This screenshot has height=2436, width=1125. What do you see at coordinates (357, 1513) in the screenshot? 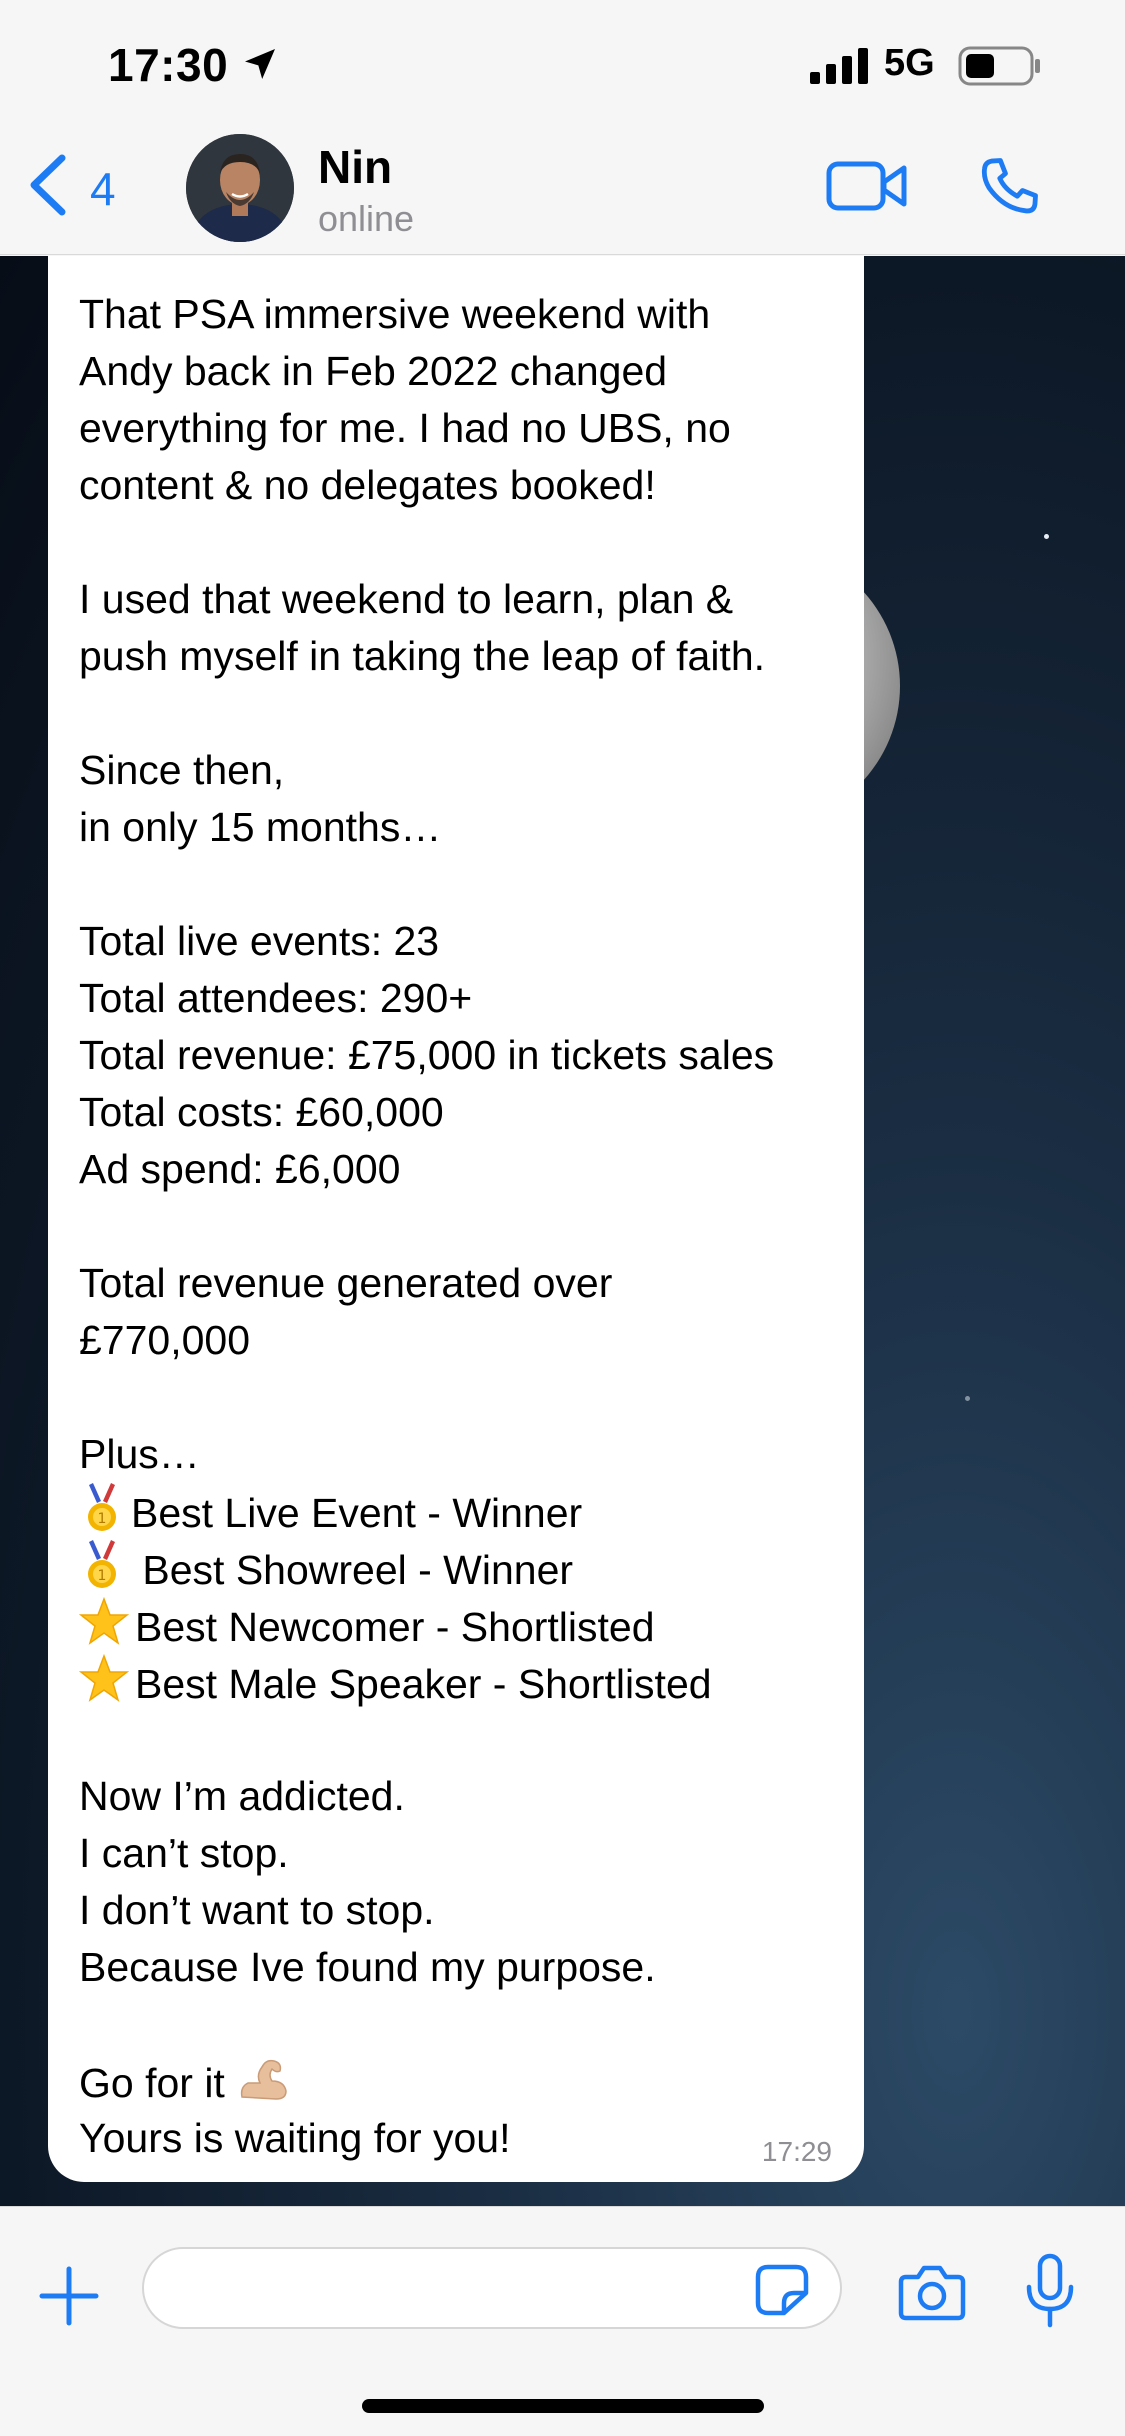
I see `award-text: Best Live Event - Winner` at bounding box center [357, 1513].